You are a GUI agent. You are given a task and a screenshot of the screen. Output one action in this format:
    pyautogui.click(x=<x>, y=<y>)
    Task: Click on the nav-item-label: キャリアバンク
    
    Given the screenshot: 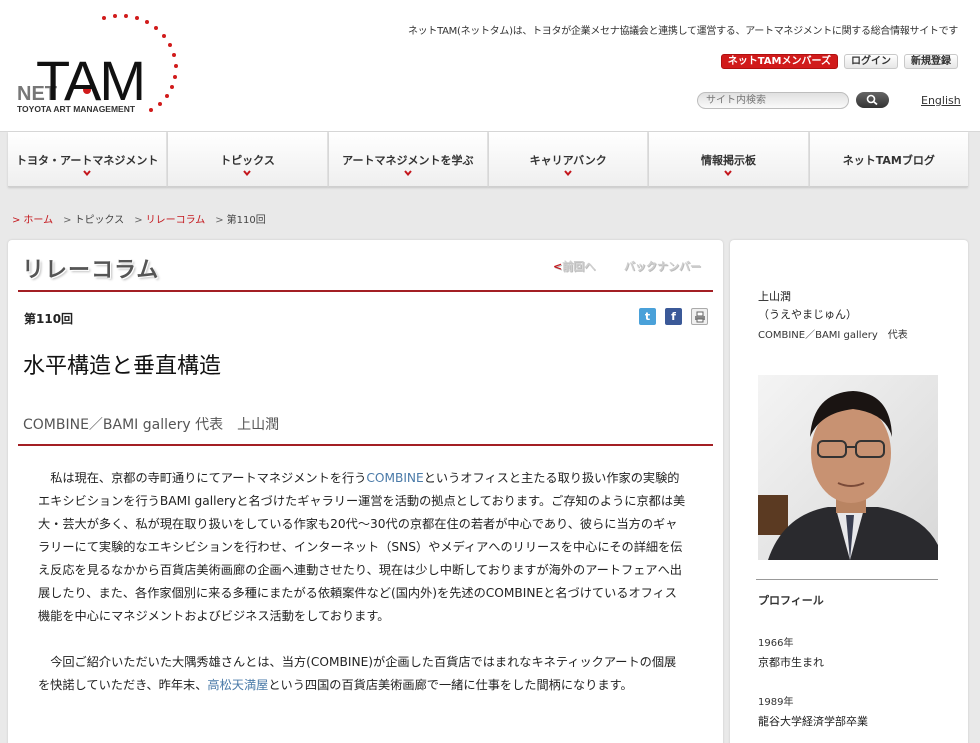 What is the action you would take?
    pyautogui.click(x=568, y=160)
    